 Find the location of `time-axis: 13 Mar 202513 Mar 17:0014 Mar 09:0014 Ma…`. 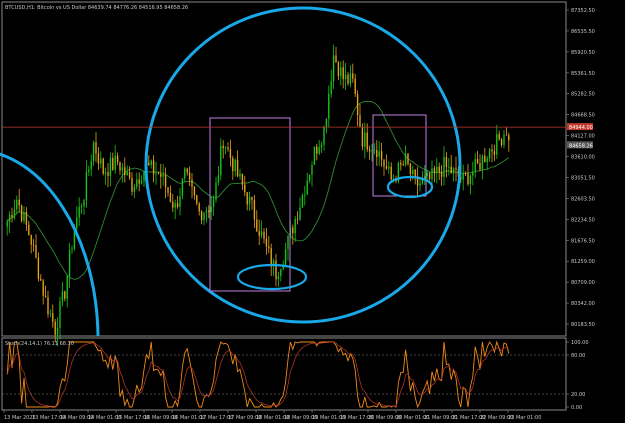

time-axis: 13 Mar 202513 Mar 17:0014 Mar 09:0014 Ma… is located at coordinates (272, 415).